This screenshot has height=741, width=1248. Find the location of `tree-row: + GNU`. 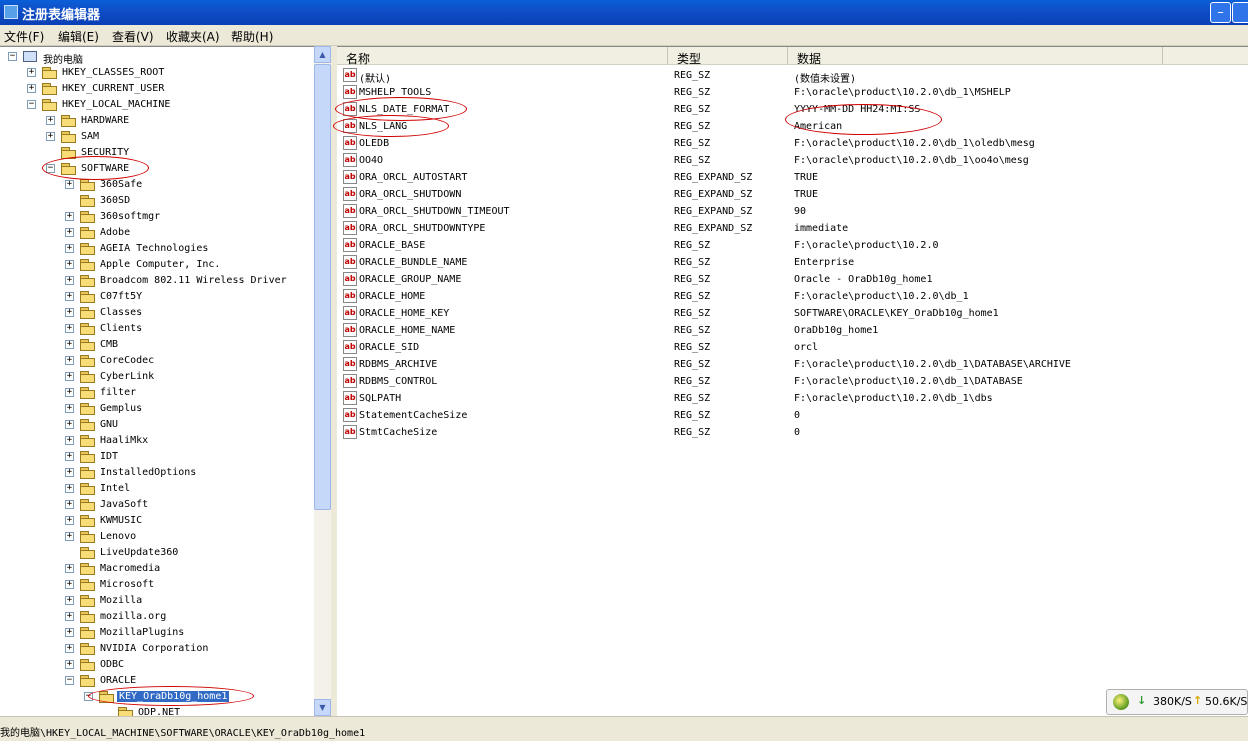

tree-row: + GNU is located at coordinates (157, 425).